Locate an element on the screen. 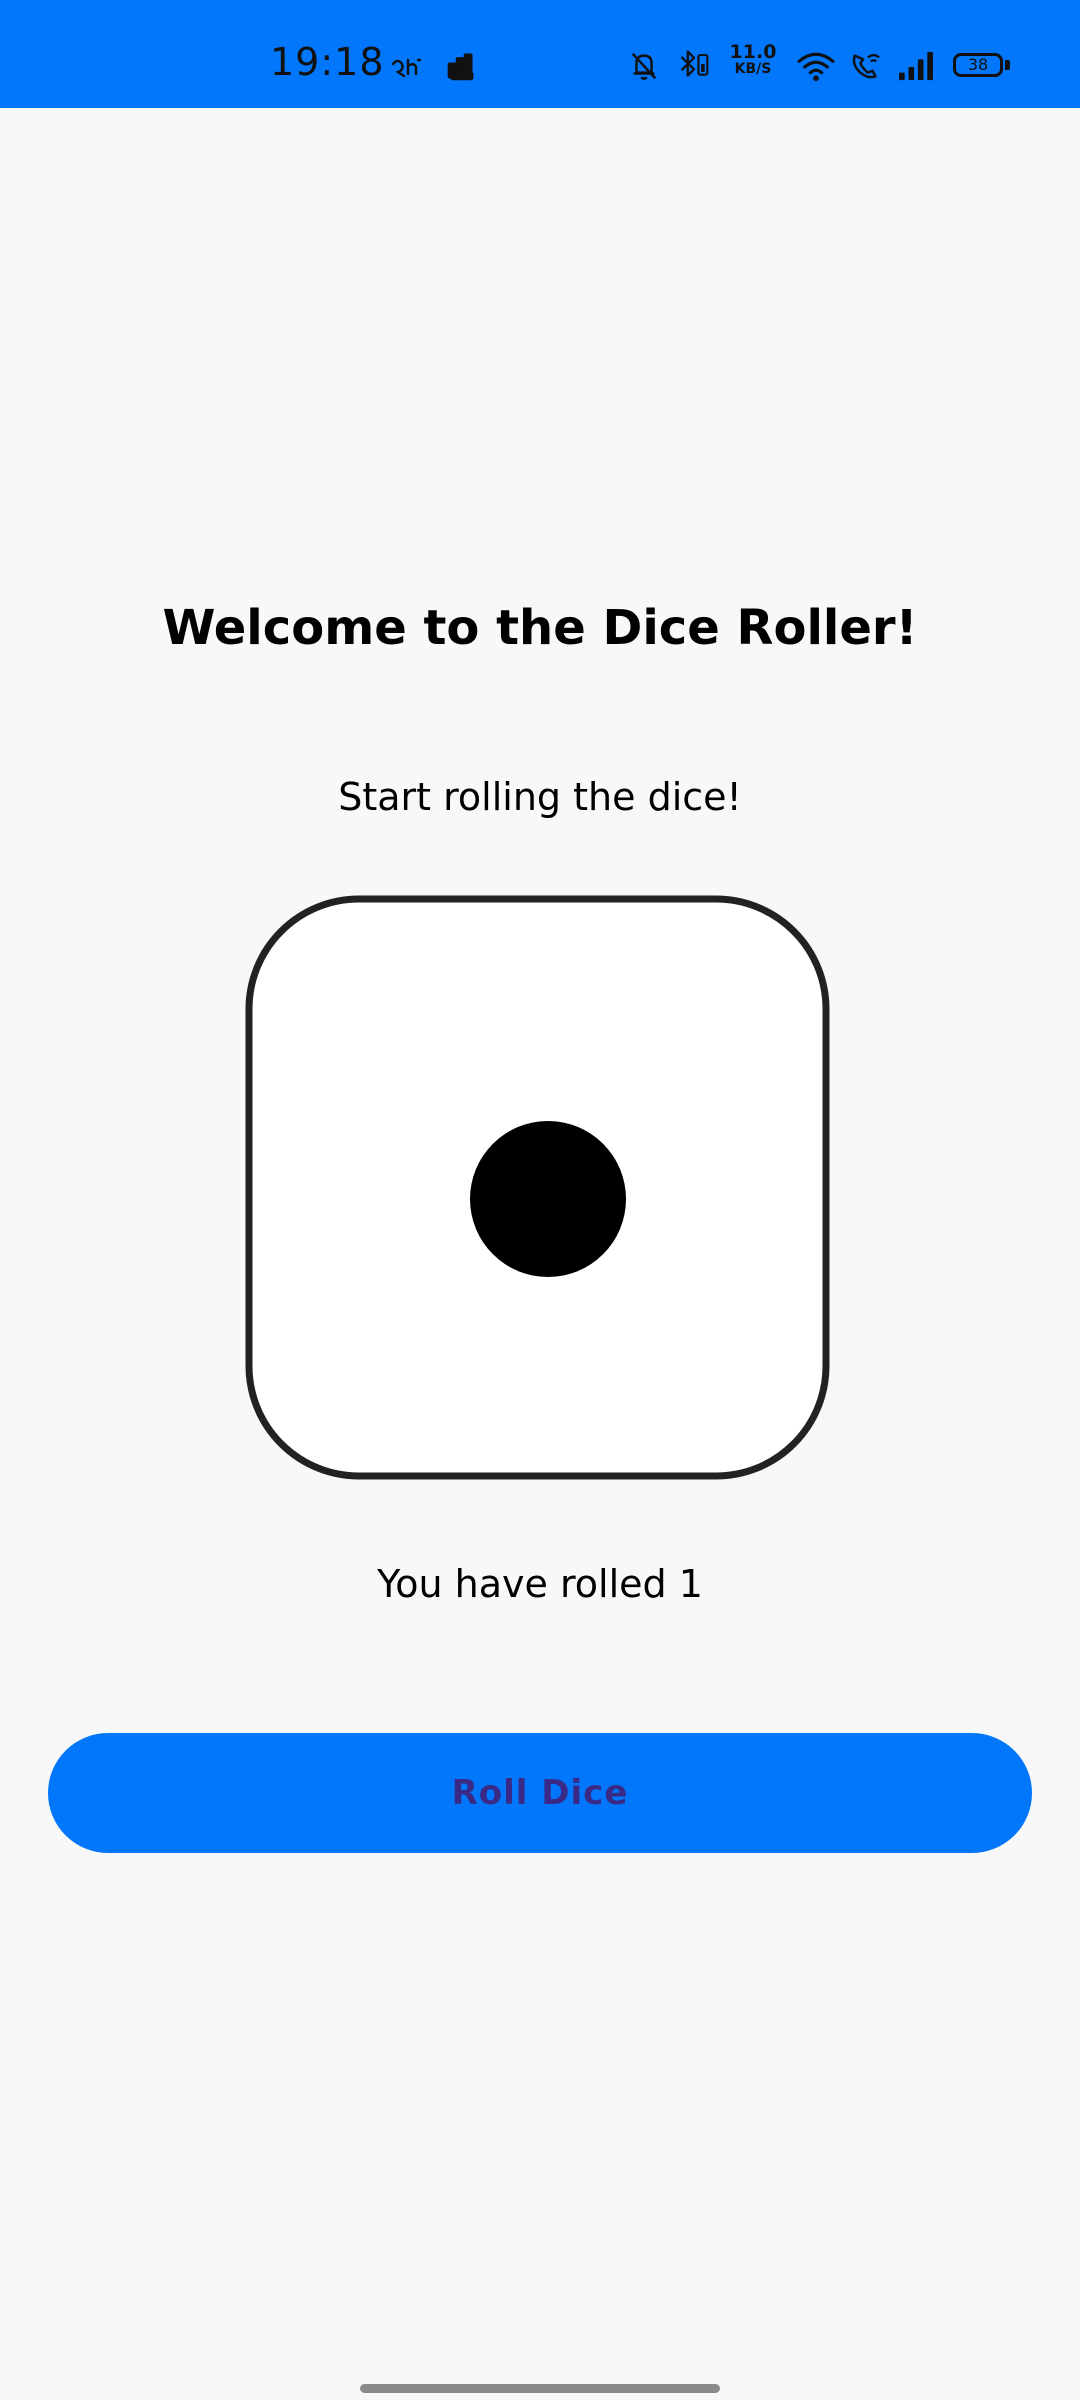 This screenshot has width=1080, height=2400. app-notification-icon is located at coordinates (460, 67).